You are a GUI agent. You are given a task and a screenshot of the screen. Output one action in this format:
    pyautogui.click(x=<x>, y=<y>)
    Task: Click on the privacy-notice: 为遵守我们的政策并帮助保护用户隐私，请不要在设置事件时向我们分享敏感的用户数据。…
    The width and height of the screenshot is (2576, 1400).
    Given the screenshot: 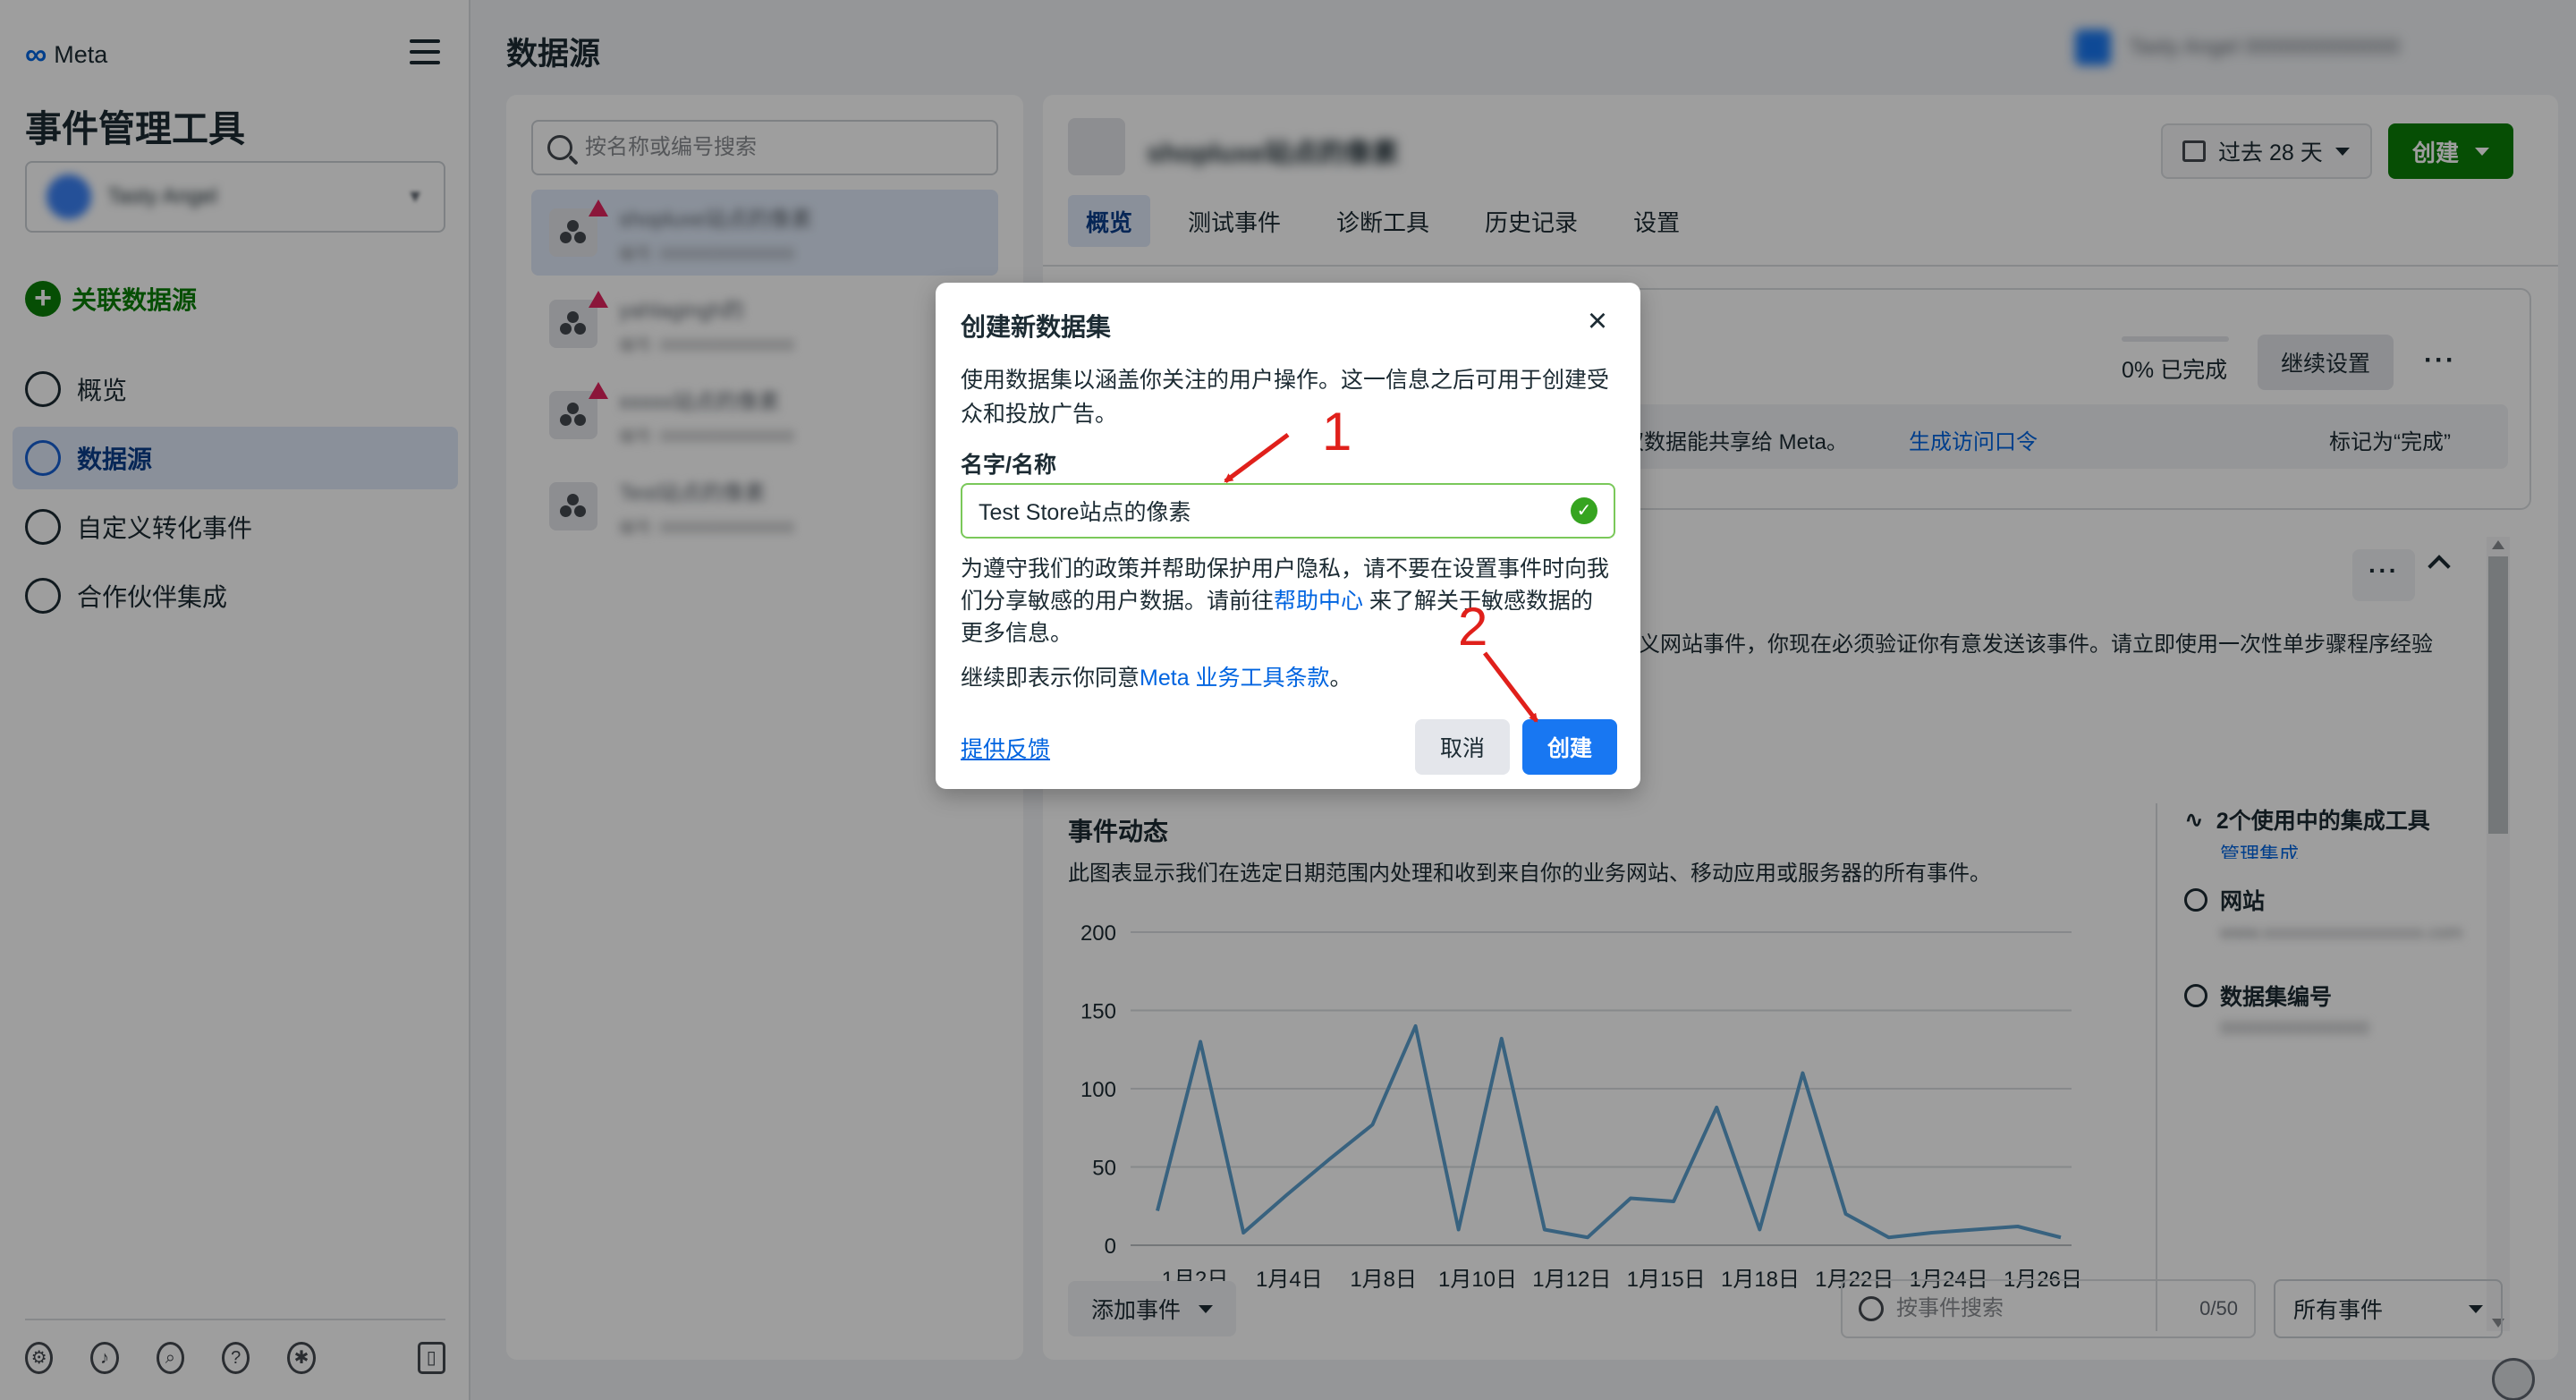 What is the action you would take?
    pyautogui.click(x=1287, y=601)
    